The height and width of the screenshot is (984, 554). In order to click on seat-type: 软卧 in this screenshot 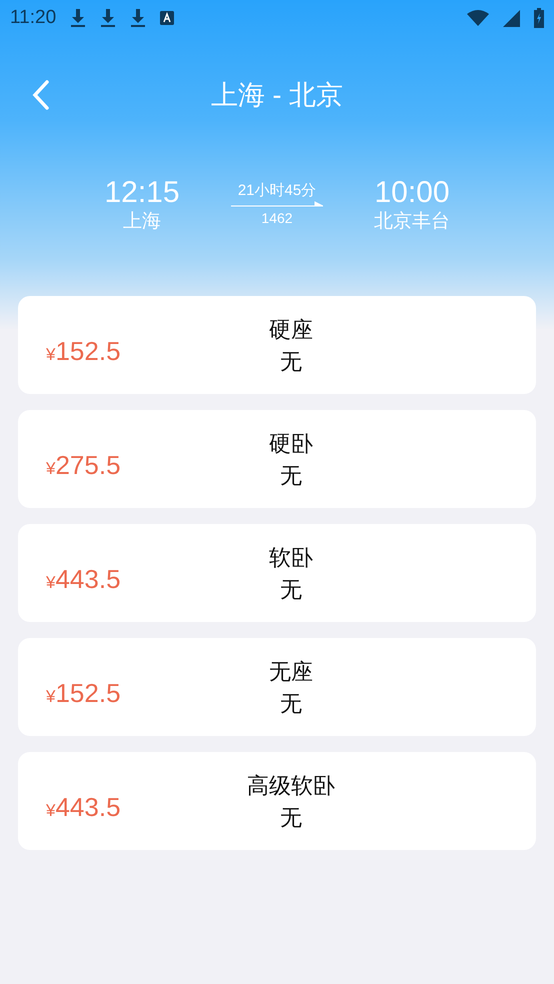, I will do `click(291, 558)`.